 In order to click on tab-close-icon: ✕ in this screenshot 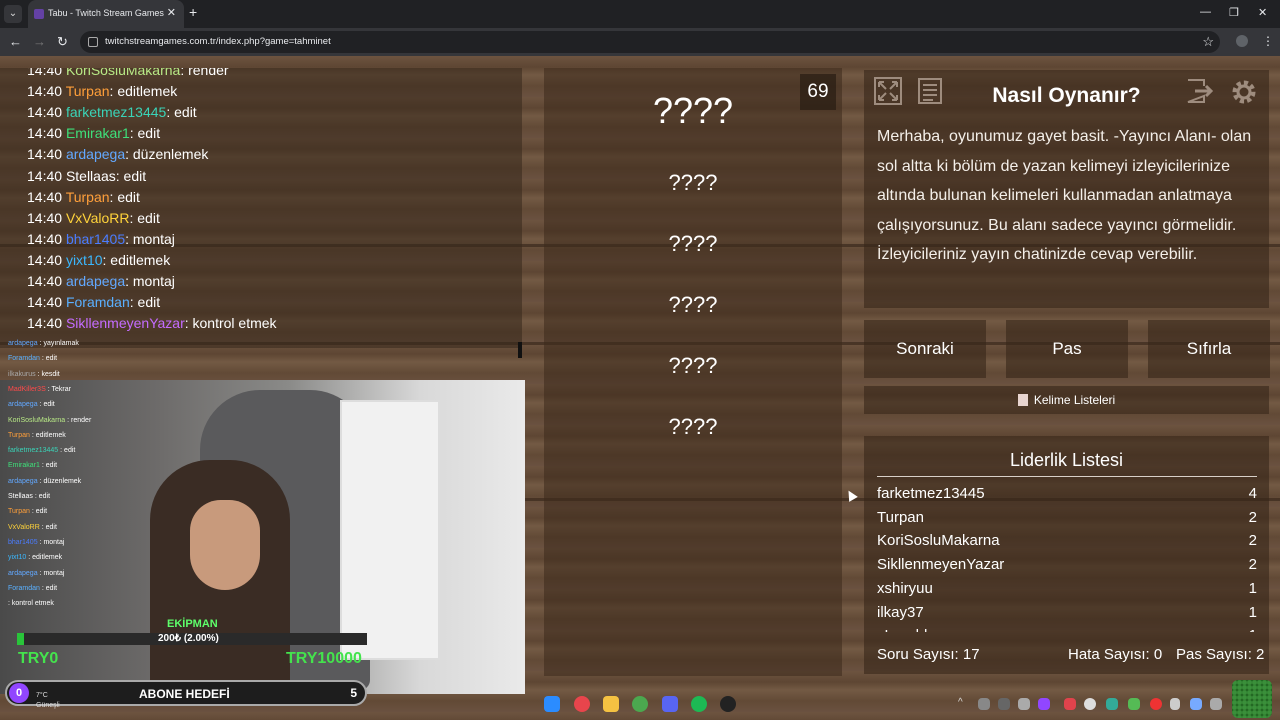, I will do `click(171, 12)`.